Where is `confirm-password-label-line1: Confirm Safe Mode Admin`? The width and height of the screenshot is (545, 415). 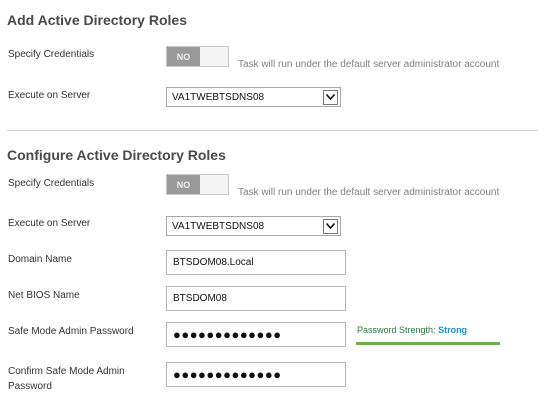
confirm-password-label-line1: Confirm Safe Mode Admin is located at coordinates (66, 371).